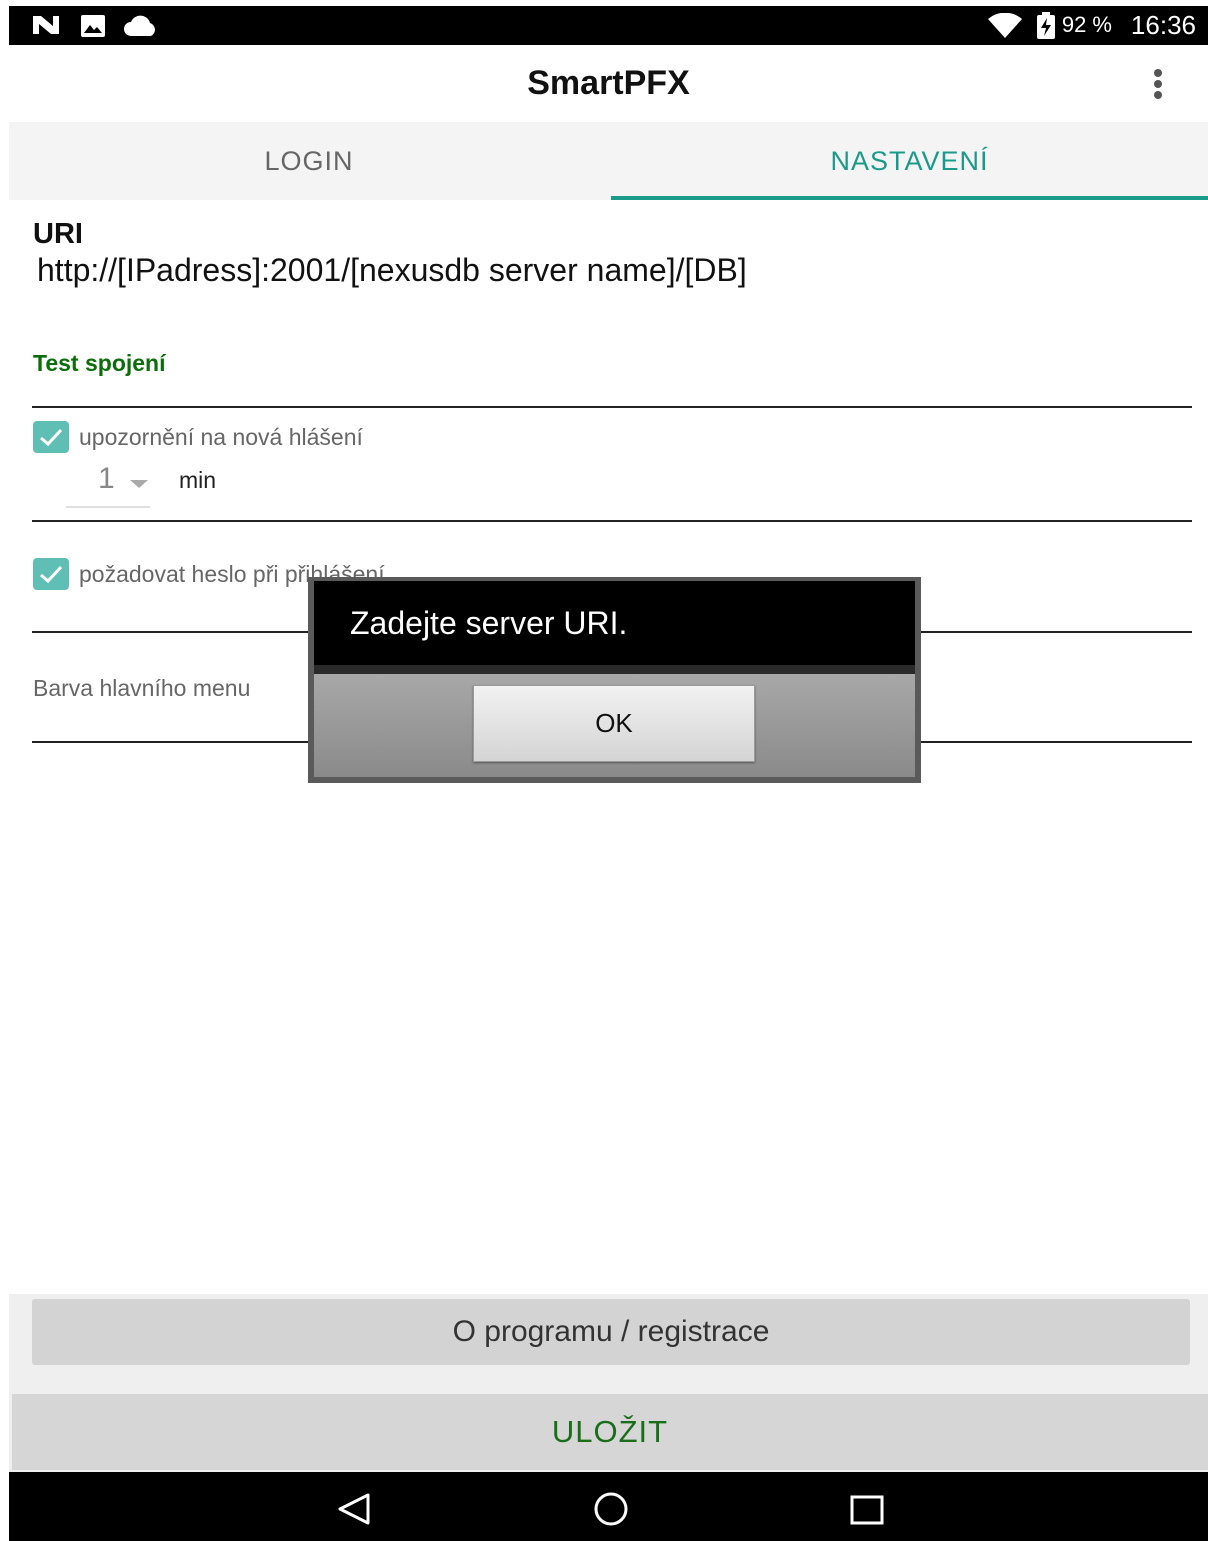 This screenshot has height=1541, width=1208. Describe the element at coordinates (1158, 84) in the screenshot. I see `more-vert-icon` at that location.